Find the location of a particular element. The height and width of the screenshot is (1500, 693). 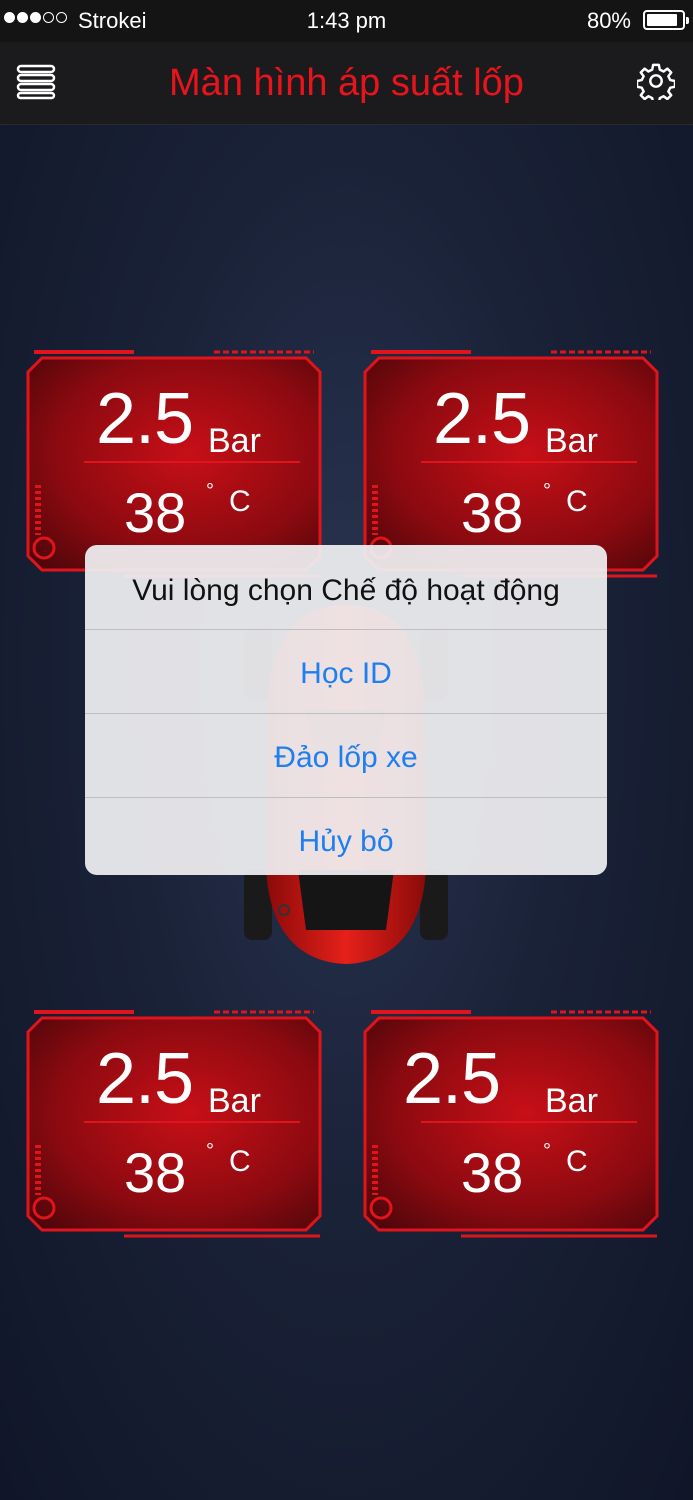

nav-bar: Màn hình áp suất lốp is located at coordinates (346, 83).